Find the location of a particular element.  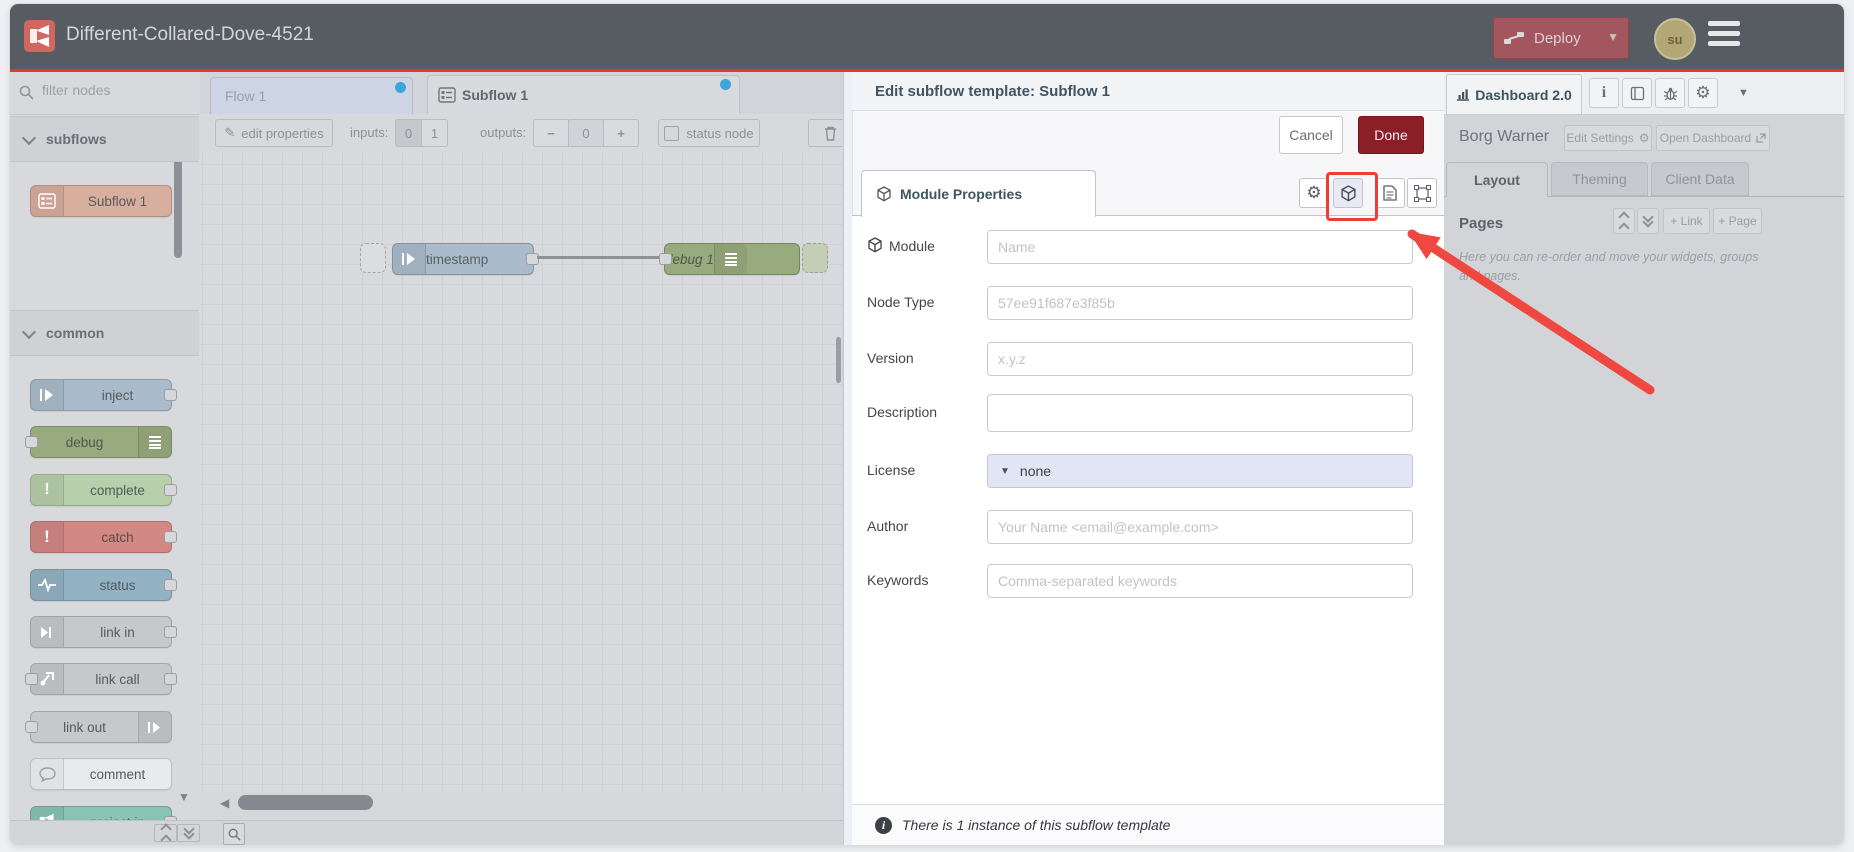

palette-node-link-out: link out is located at coordinates (98, 727).